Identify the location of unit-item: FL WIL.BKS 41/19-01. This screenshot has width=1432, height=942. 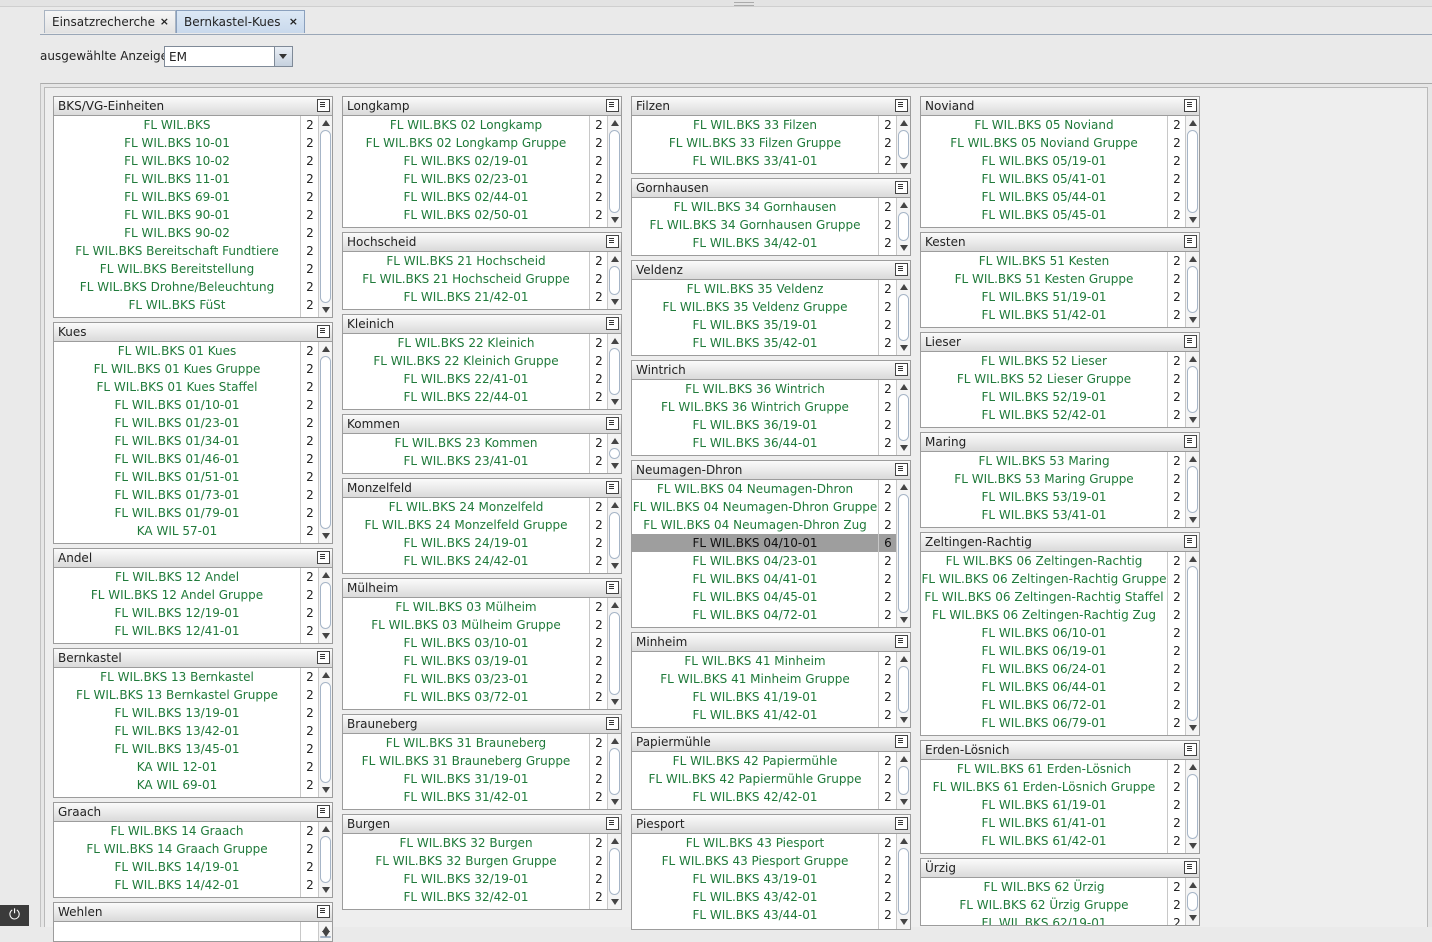
(755, 697).